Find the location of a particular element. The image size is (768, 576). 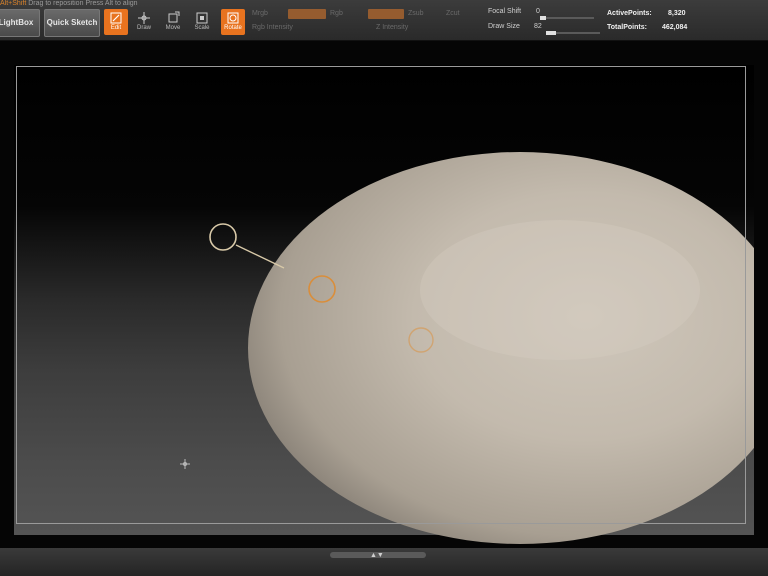

bottom-bar: ▲▼ is located at coordinates (384, 562).